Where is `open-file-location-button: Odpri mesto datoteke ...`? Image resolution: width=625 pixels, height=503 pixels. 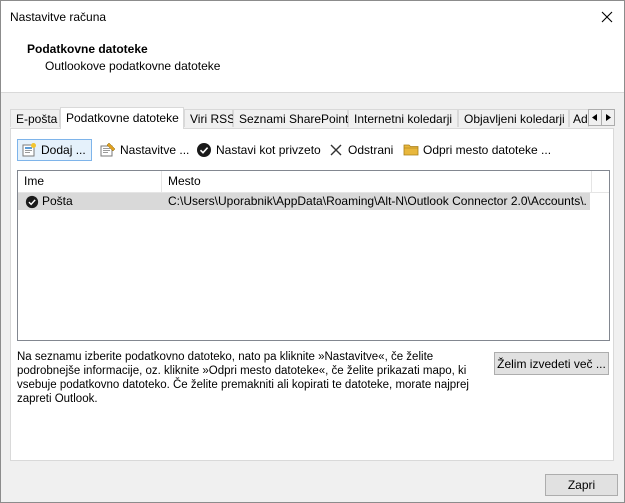
open-file-location-button: Odpri mesto datoteke ... is located at coordinates (477, 150).